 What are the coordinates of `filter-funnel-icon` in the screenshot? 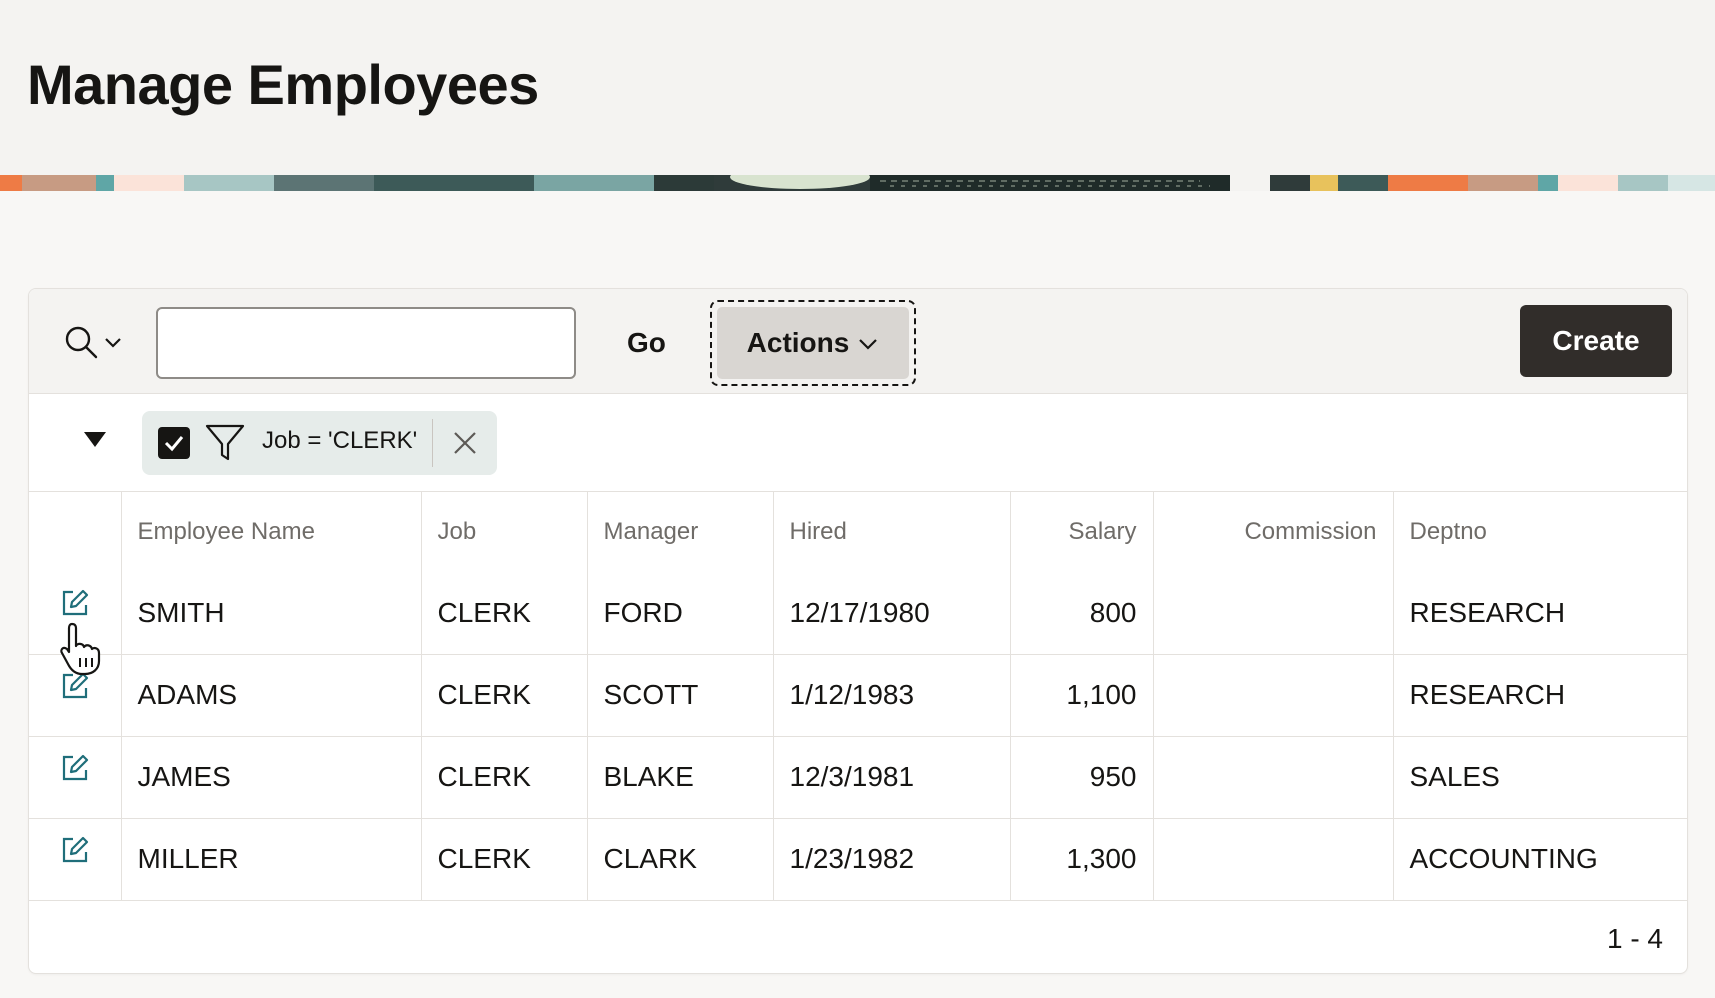 It's located at (225, 442).